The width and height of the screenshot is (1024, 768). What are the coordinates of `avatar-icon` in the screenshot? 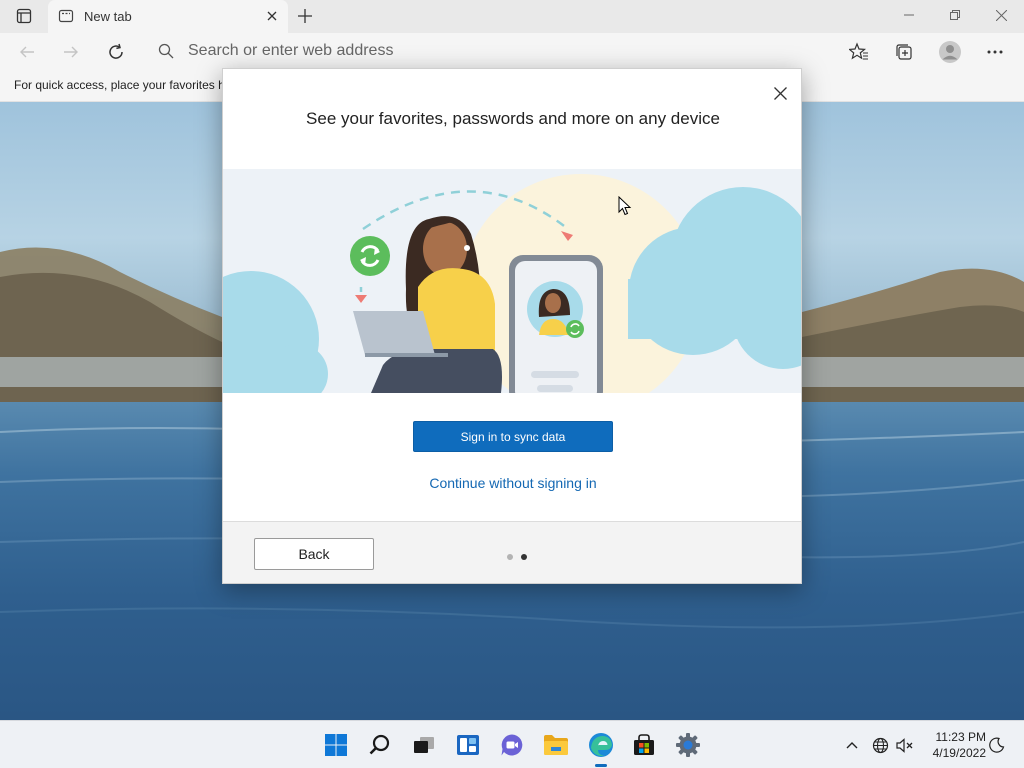 It's located at (950, 52).